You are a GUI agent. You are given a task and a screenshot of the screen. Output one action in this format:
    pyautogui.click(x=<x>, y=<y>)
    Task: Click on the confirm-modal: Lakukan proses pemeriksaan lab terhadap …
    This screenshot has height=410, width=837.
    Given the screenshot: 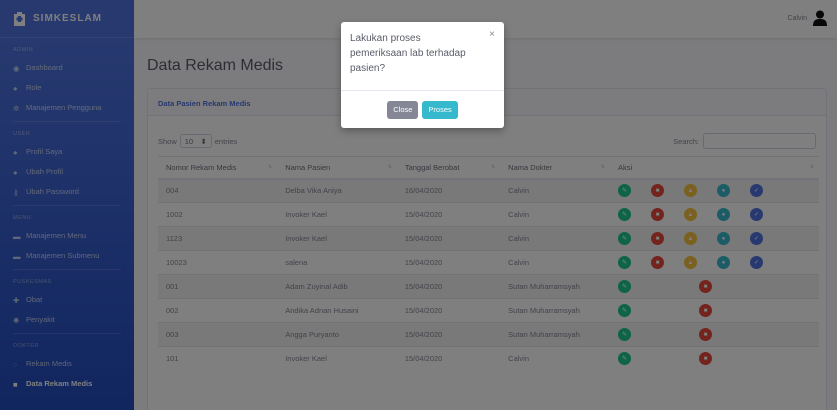 What is the action you would take?
    pyautogui.click(x=422, y=75)
    